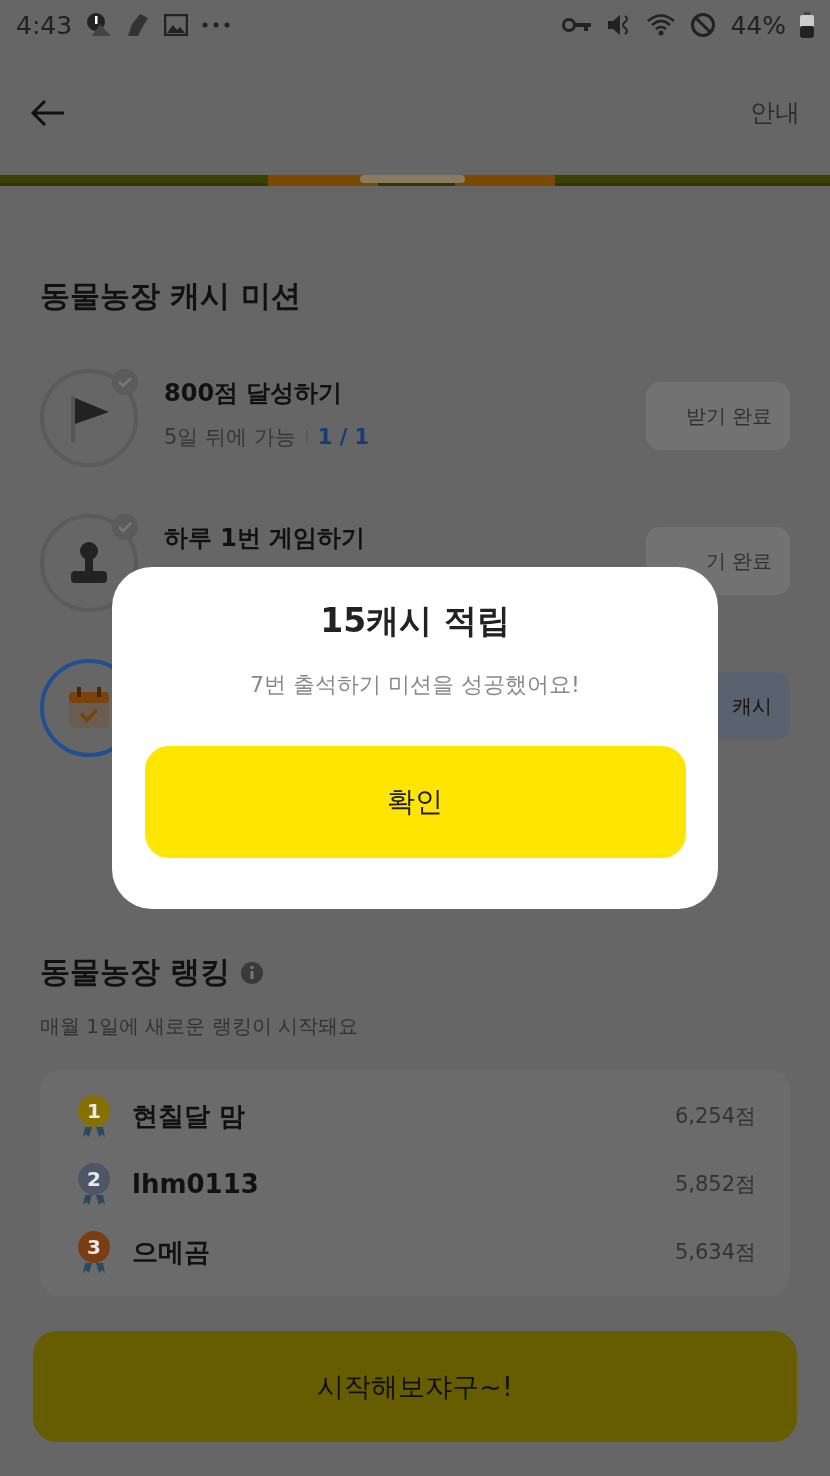  Describe the element at coordinates (775, 112) in the screenshot. I see `guide-link: 안내` at that location.